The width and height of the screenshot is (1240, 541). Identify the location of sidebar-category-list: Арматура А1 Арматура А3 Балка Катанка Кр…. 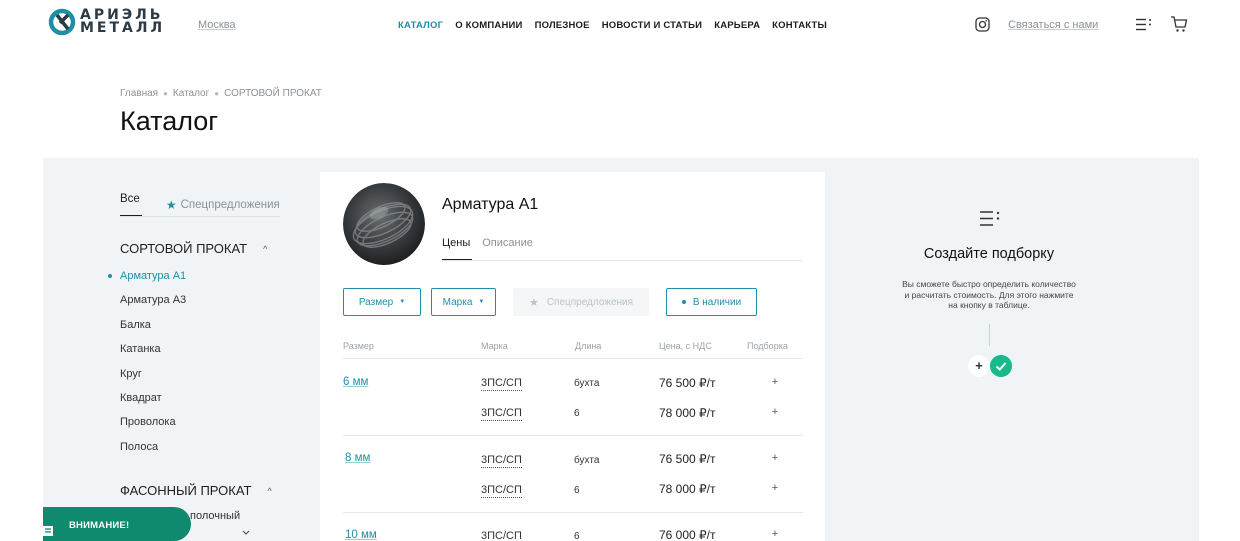
(146, 366).